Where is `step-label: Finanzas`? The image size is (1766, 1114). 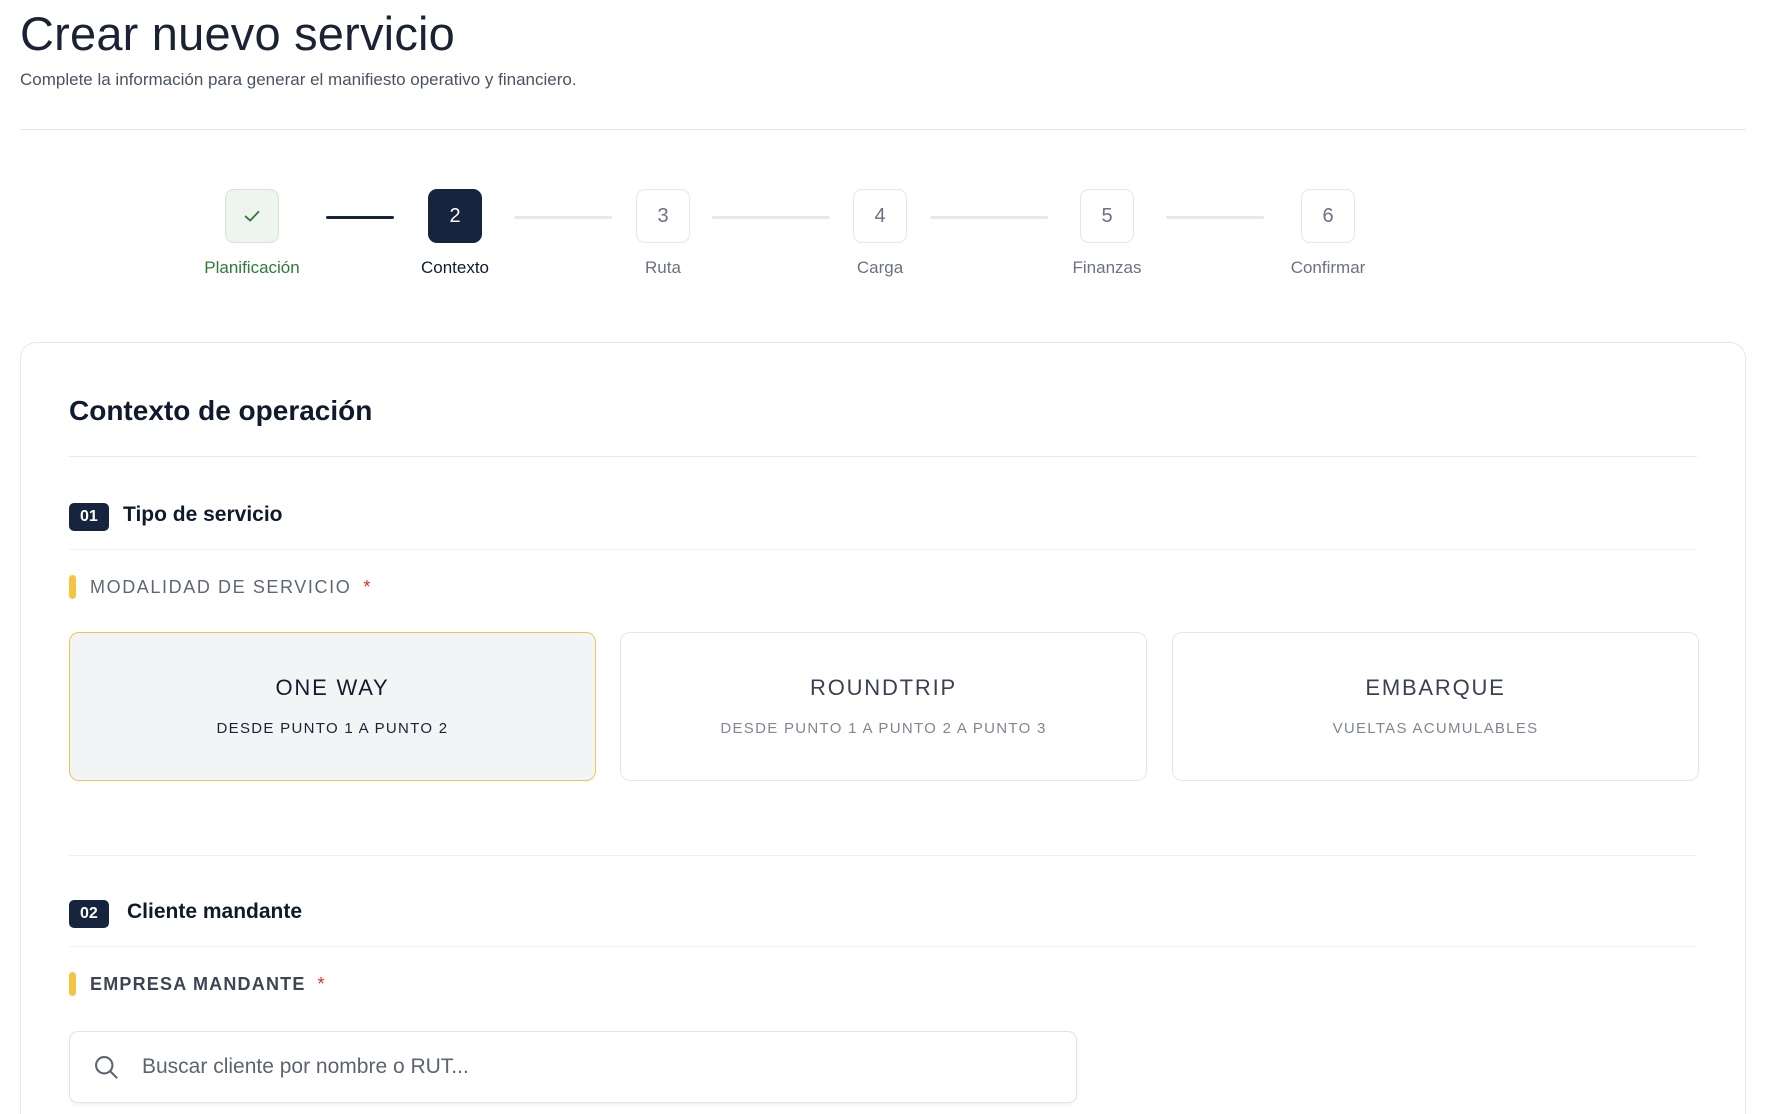
step-label: Finanzas is located at coordinates (1107, 267).